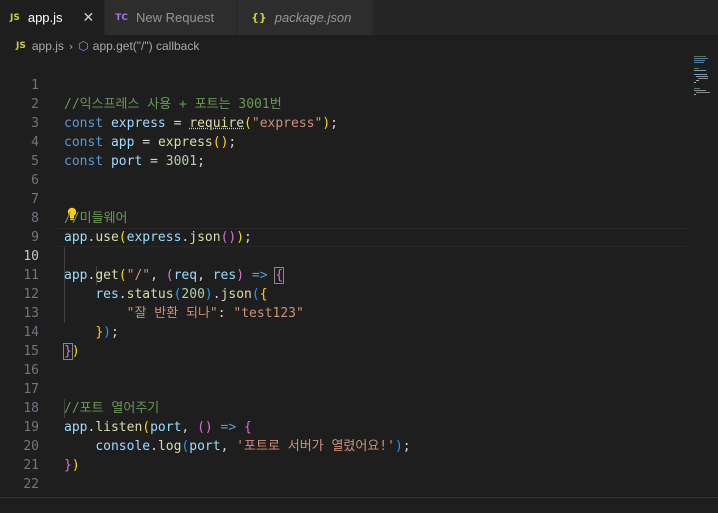 The image size is (718, 513). I want to click on code-line: 4 const port = 3001;, so click(359, 141).